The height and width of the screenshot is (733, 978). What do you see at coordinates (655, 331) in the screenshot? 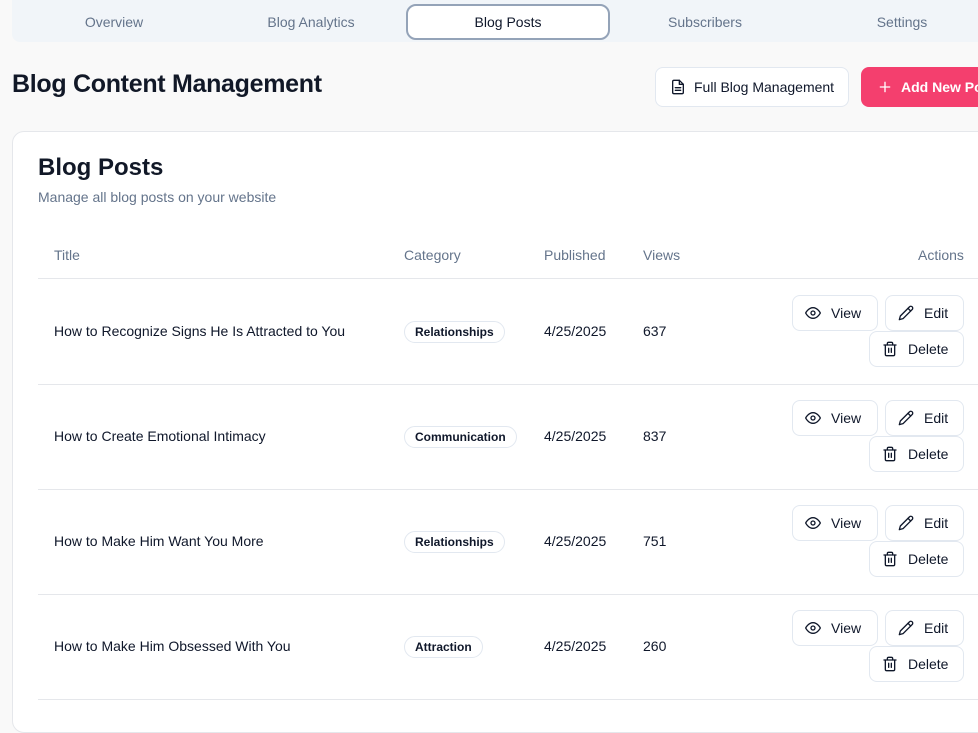
I see `view-count: 637` at bounding box center [655, 331].